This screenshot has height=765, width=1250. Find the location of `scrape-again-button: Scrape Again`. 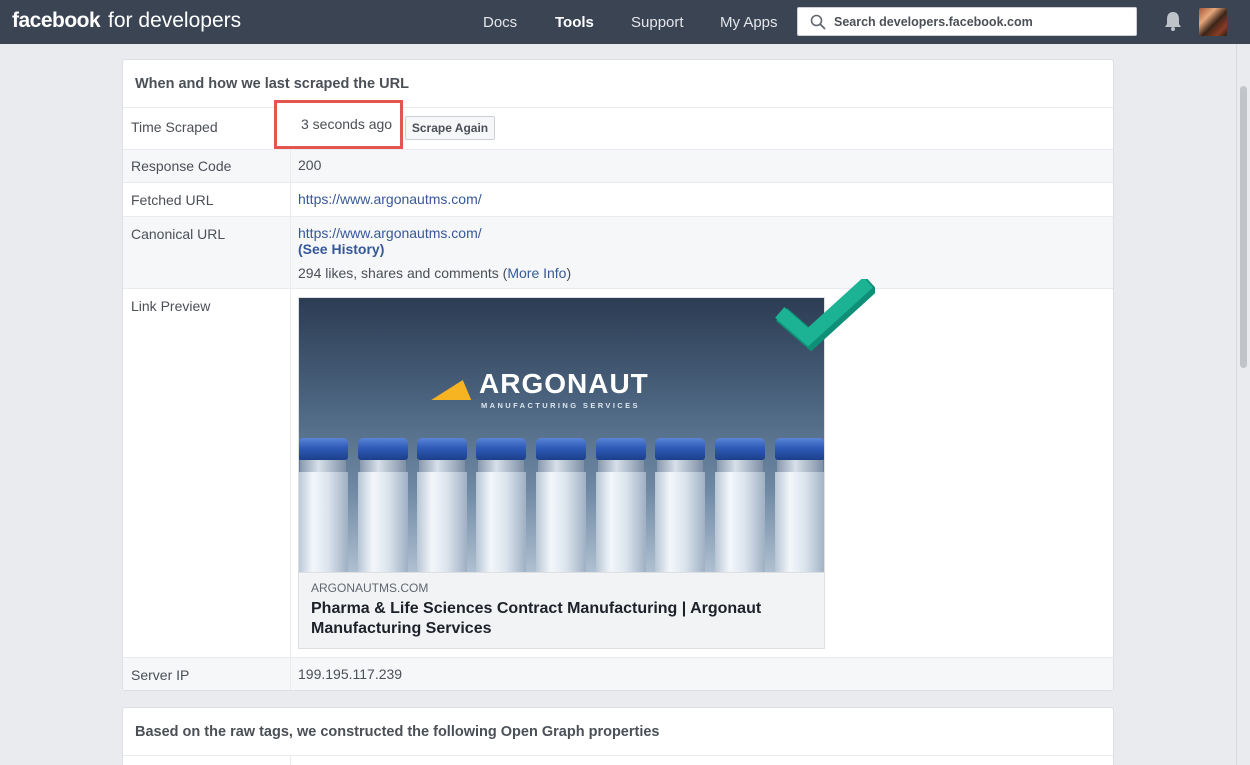

scrape-again-button: Scrape Again is located at coordinates (450, 128).